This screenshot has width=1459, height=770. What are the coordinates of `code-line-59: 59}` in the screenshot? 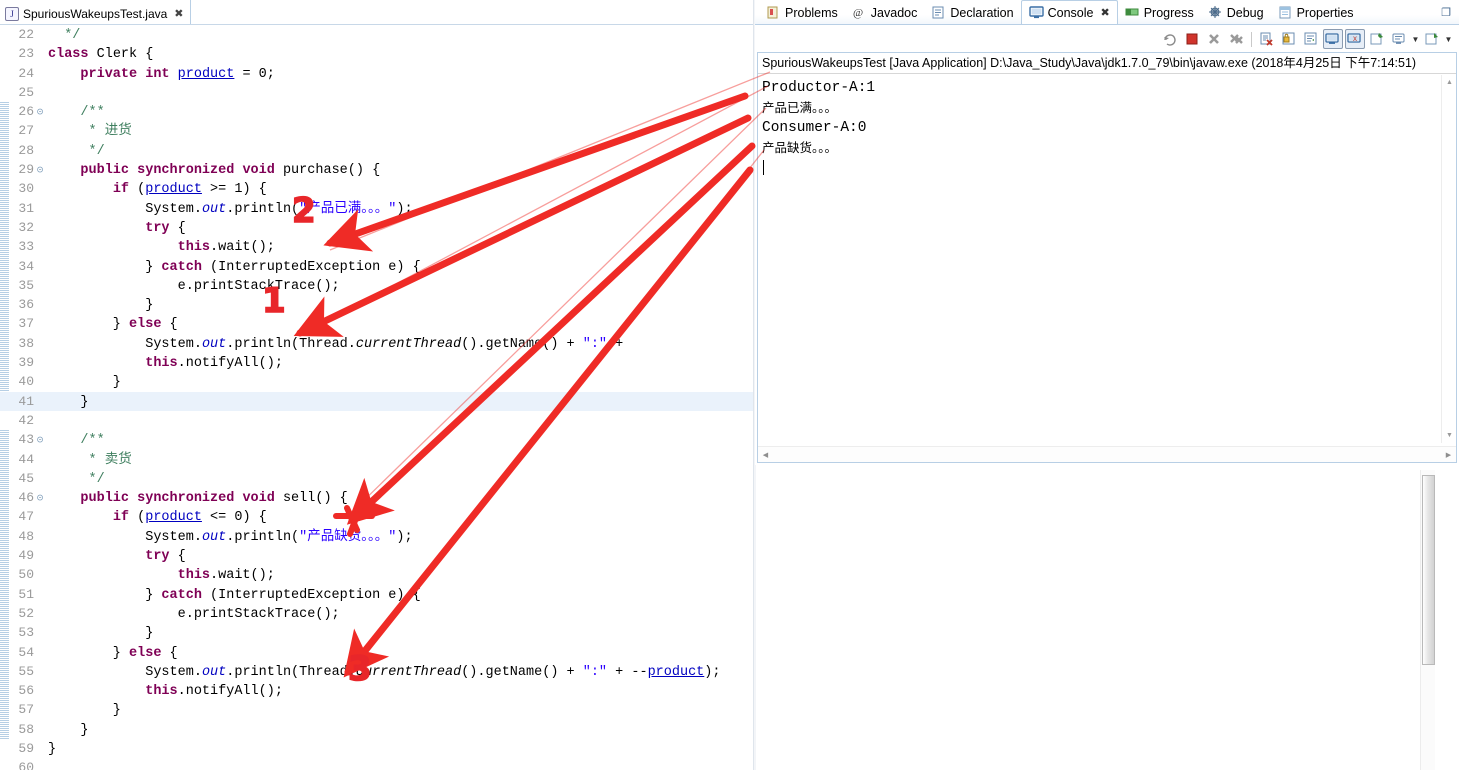 It's located at (376, 748).